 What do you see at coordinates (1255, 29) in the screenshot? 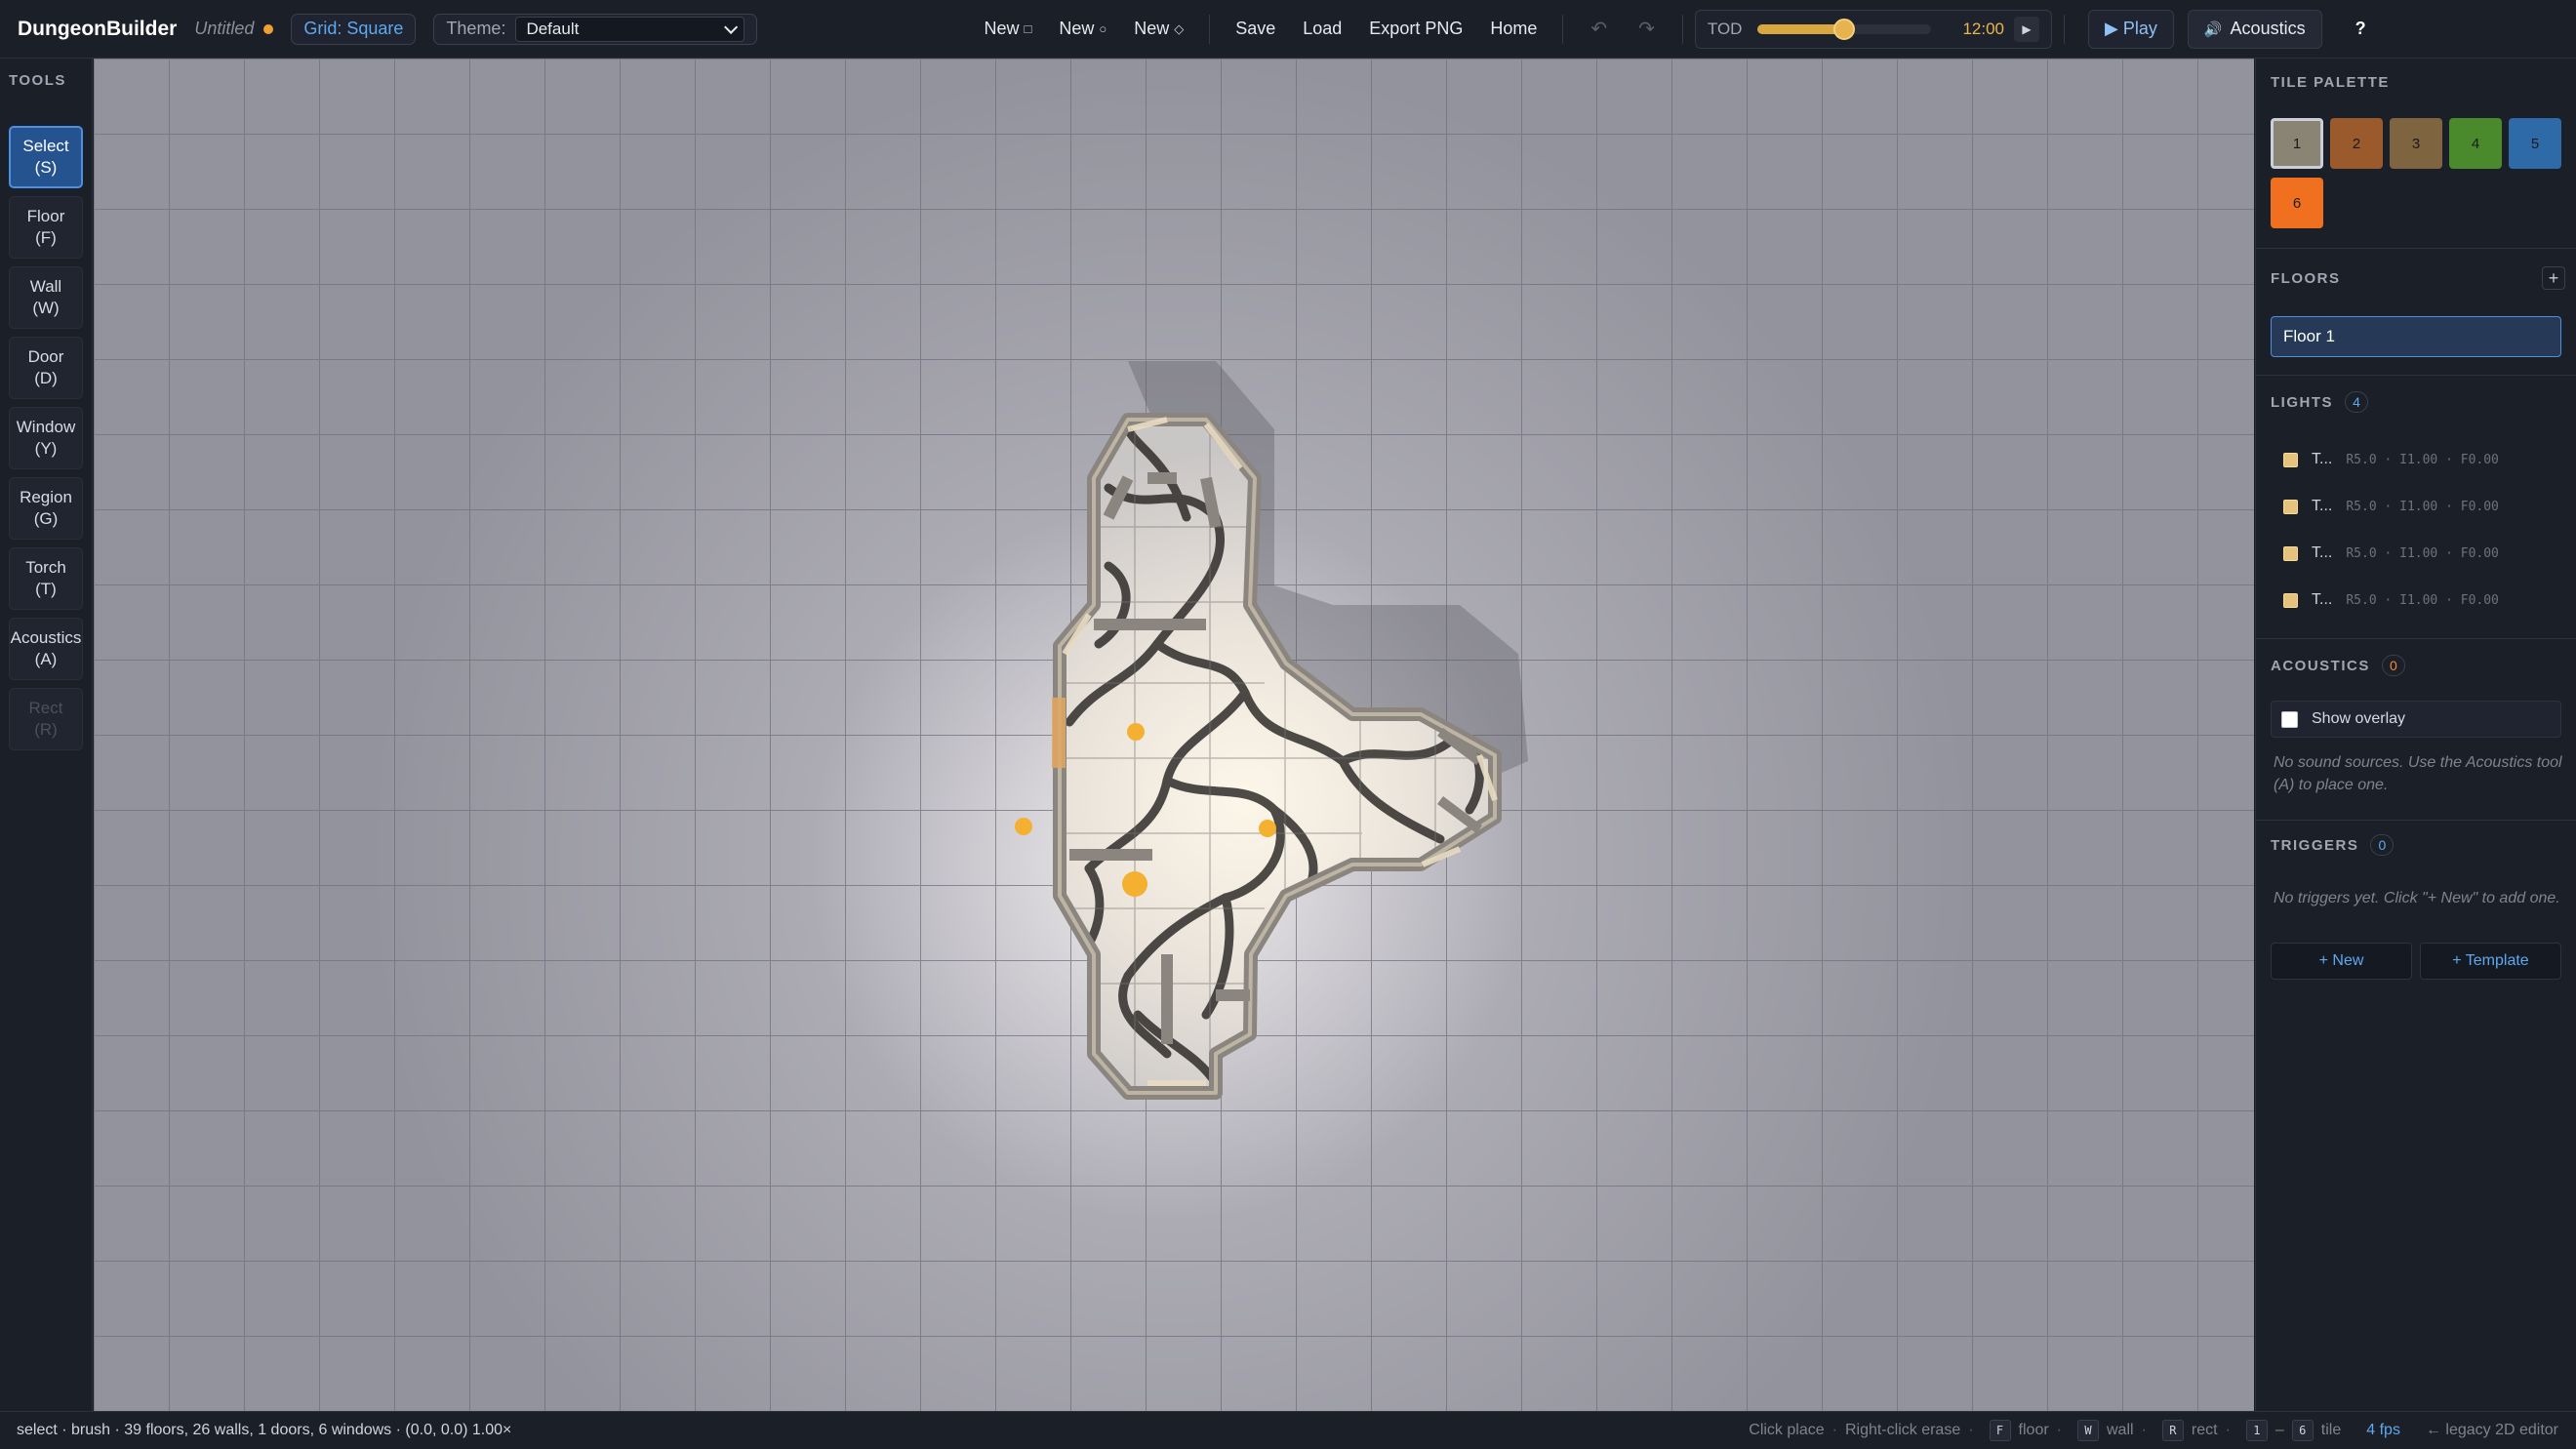
I see `save-button: Save` at bounding box center [1255, 29].